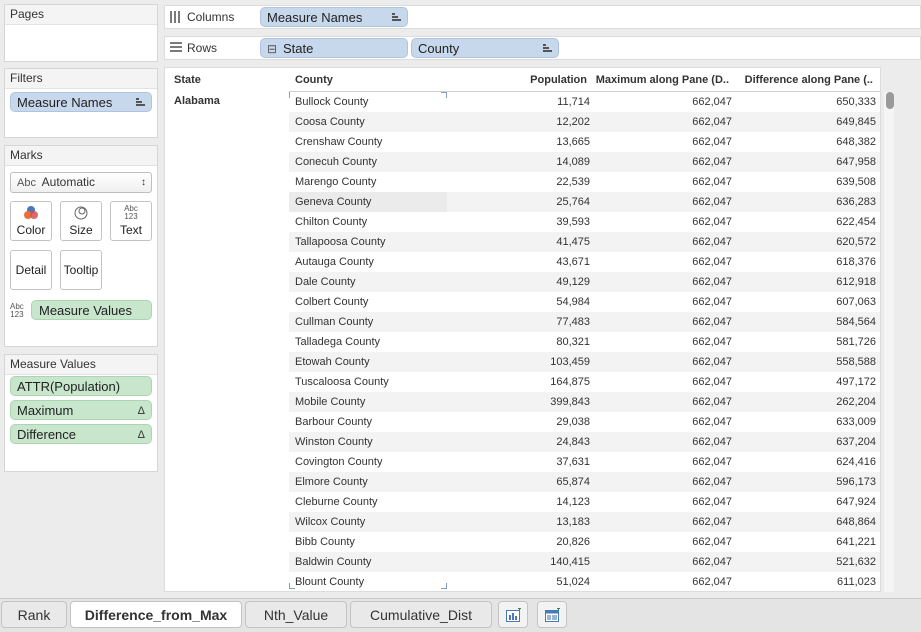 Image resolution: width=921 pixels, height=632 pixels. Describe the element at coordinates (573, 581) in the screenshot. I see `population-cell: 51,024` at that location.